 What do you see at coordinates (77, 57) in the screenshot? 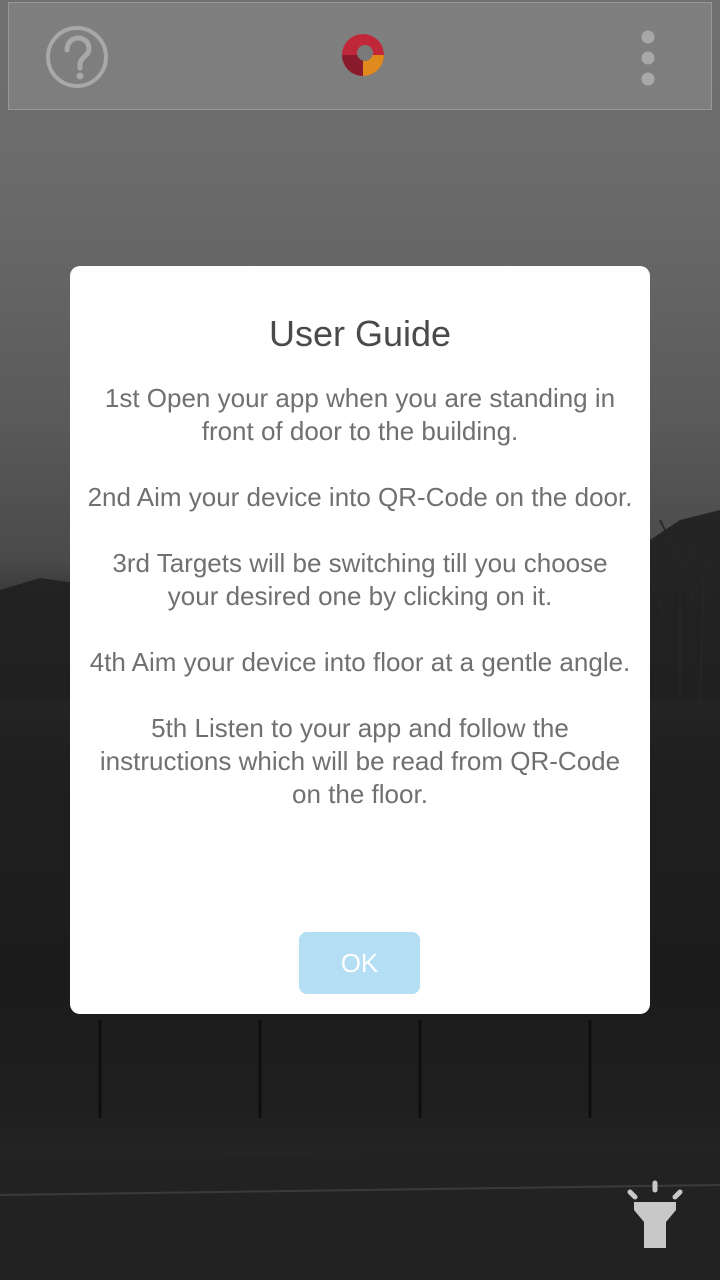
I see `question-circle-icon` at bounding box center [77, 57].